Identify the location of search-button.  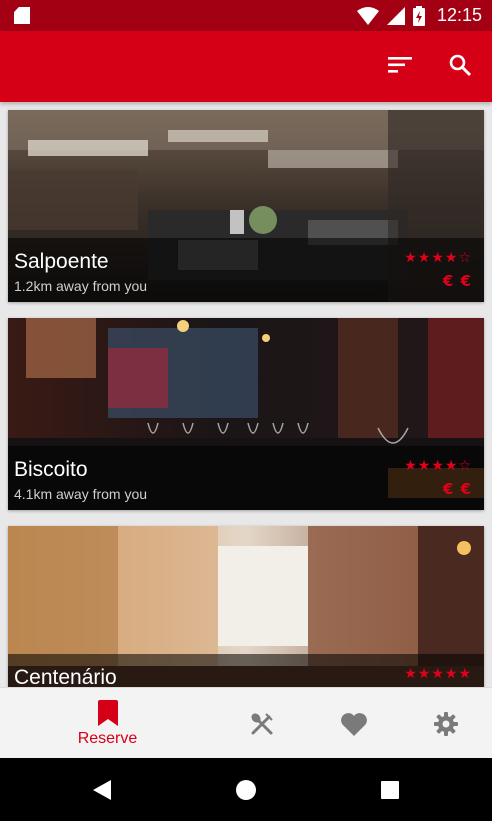
(460, 65).